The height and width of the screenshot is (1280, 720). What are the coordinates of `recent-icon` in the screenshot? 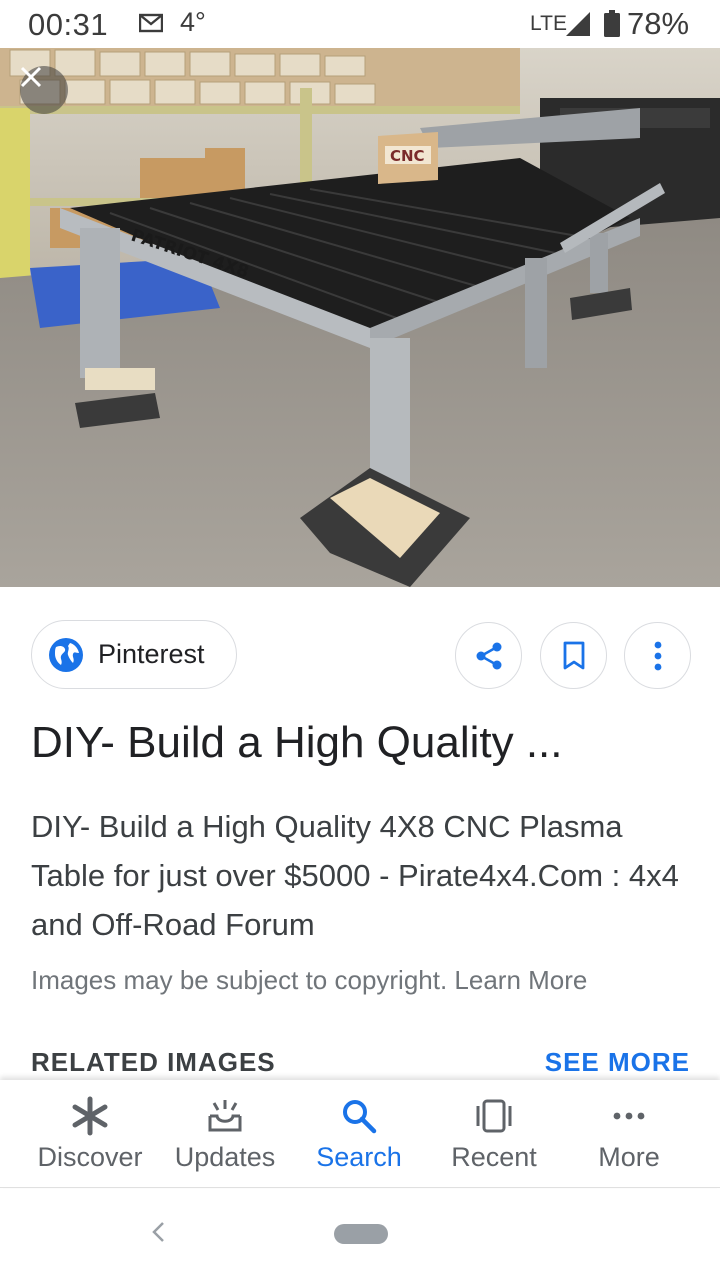 It's located at (494, 1116).